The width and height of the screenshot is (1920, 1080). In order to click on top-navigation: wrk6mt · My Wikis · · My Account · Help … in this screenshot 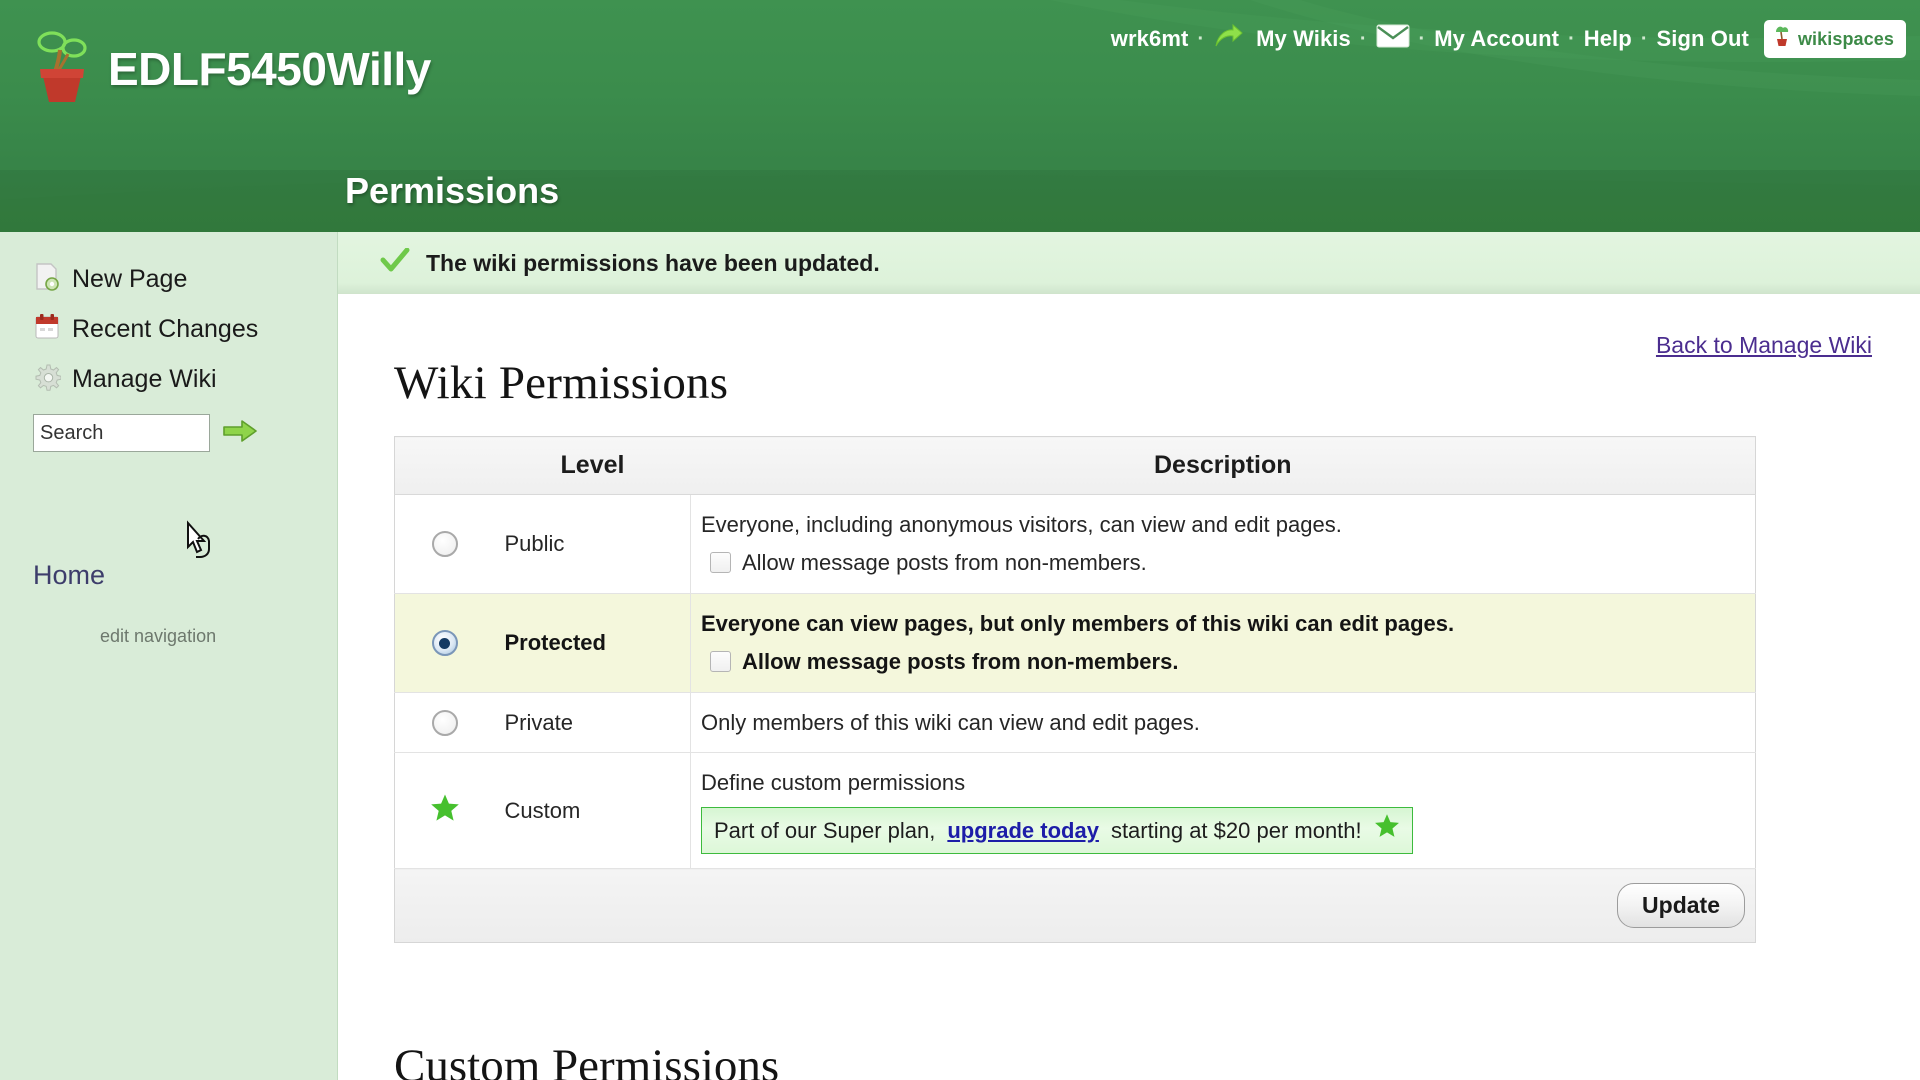, I will do `click(1508, 39)`.